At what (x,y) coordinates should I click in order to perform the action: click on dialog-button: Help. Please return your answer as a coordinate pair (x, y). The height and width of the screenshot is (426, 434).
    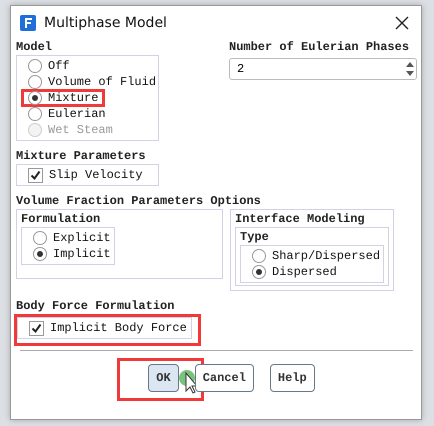
    Looking at the image, I should click on (292, 378).